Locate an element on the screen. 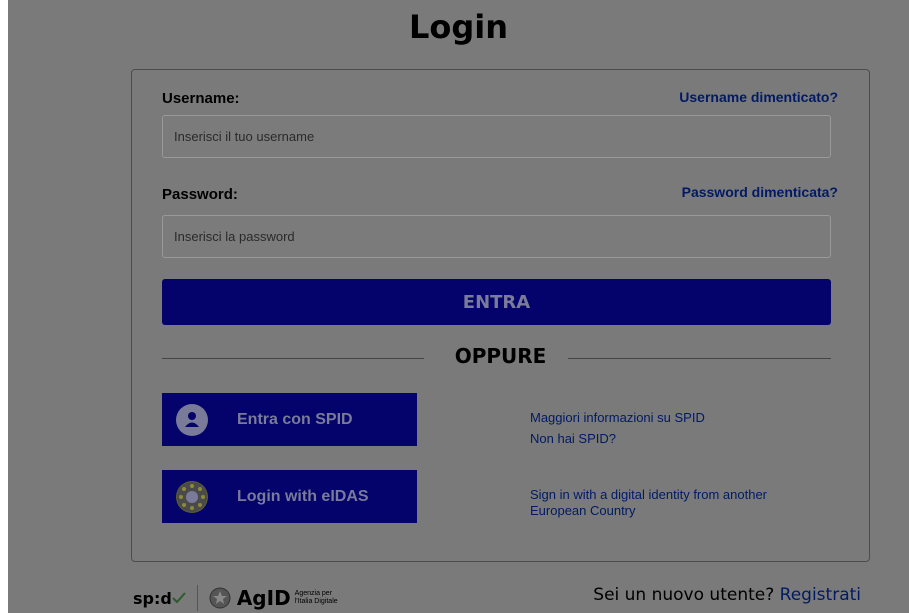 The width and height of the screenshot is (909, 613). spid-login-button: Entra con SPID is located at coordinates (289, 419).